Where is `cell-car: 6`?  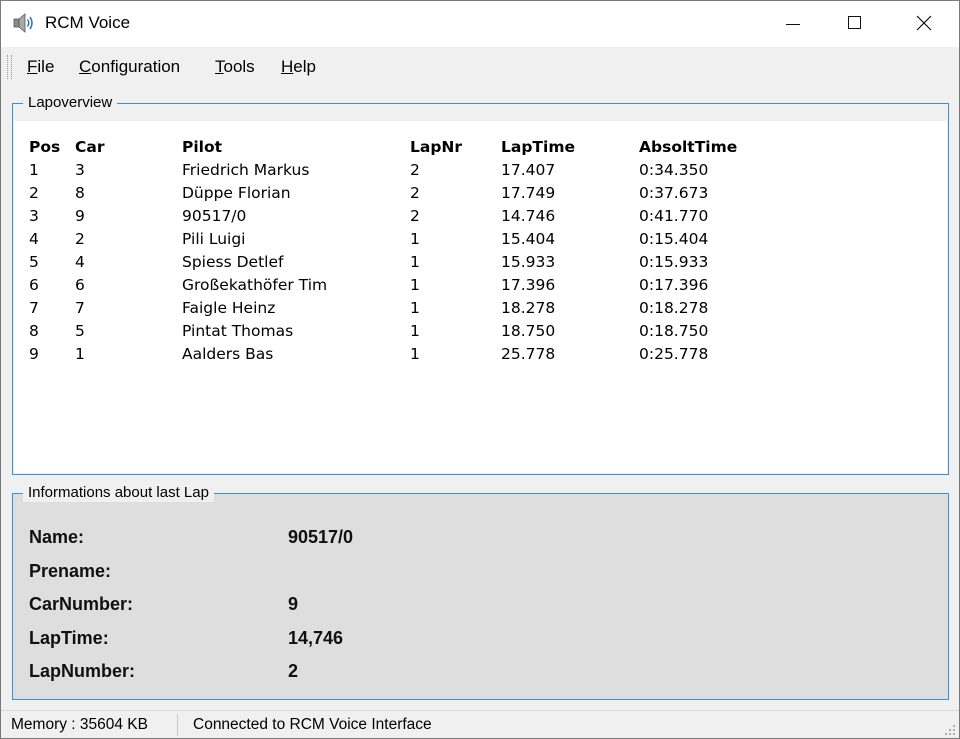
cell-car: 6 is located at coordinates (80, 285).